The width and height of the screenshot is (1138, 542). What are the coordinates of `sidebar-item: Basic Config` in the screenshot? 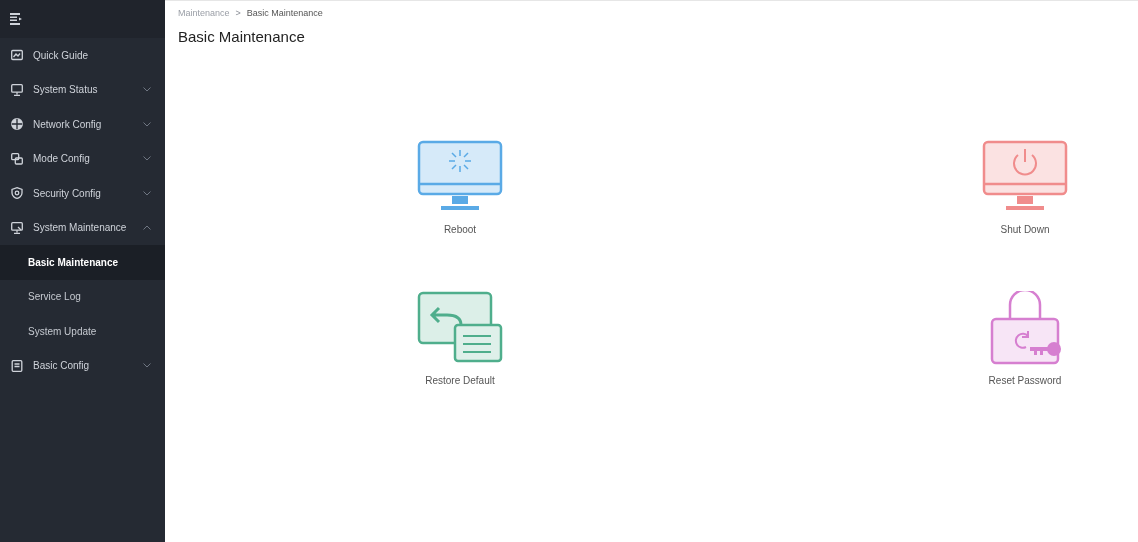 It's located at (82, 365).